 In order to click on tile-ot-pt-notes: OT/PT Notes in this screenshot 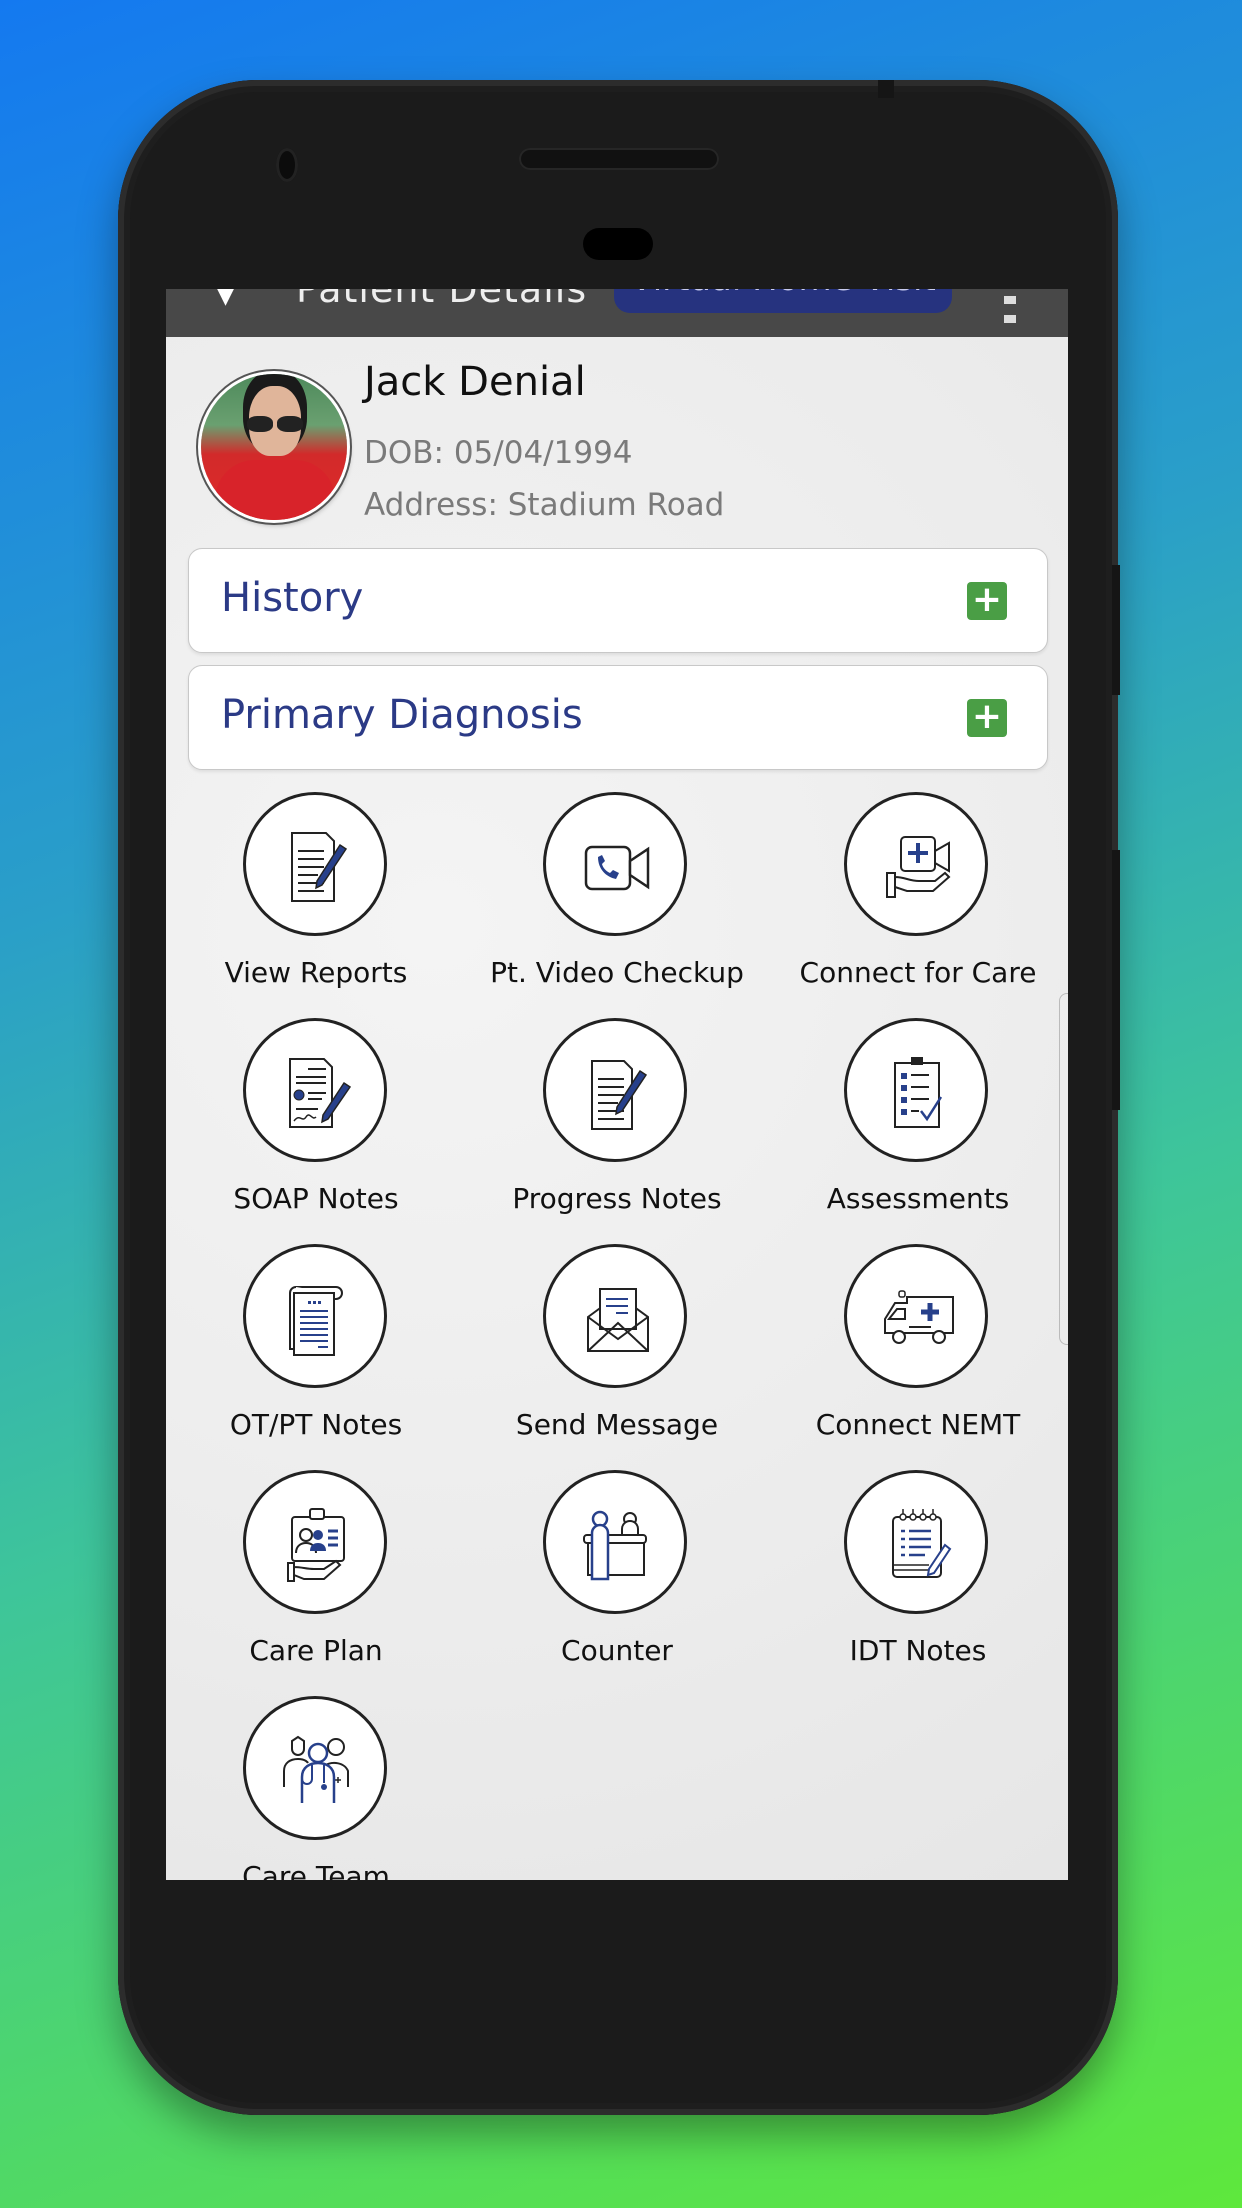, I will do `click(316, 1357)`.